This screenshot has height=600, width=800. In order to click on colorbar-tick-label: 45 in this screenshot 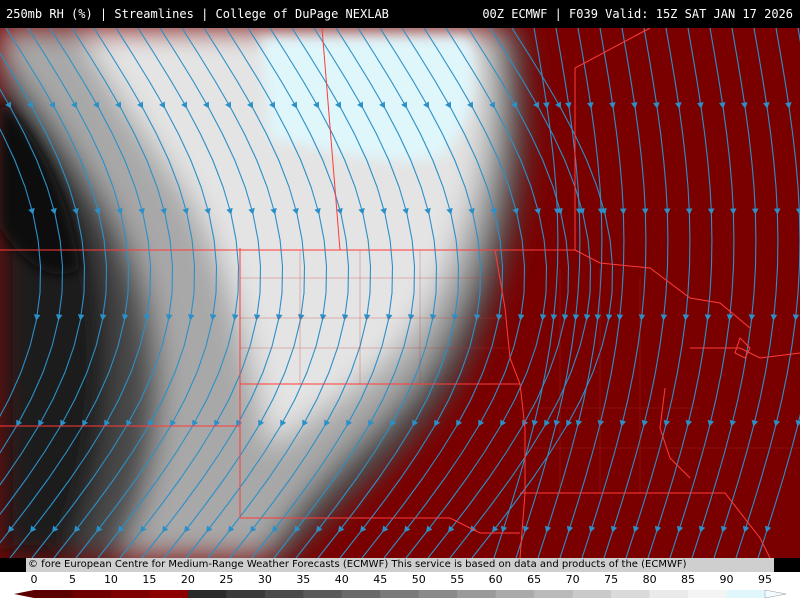, I will do `click(380, 579)`.